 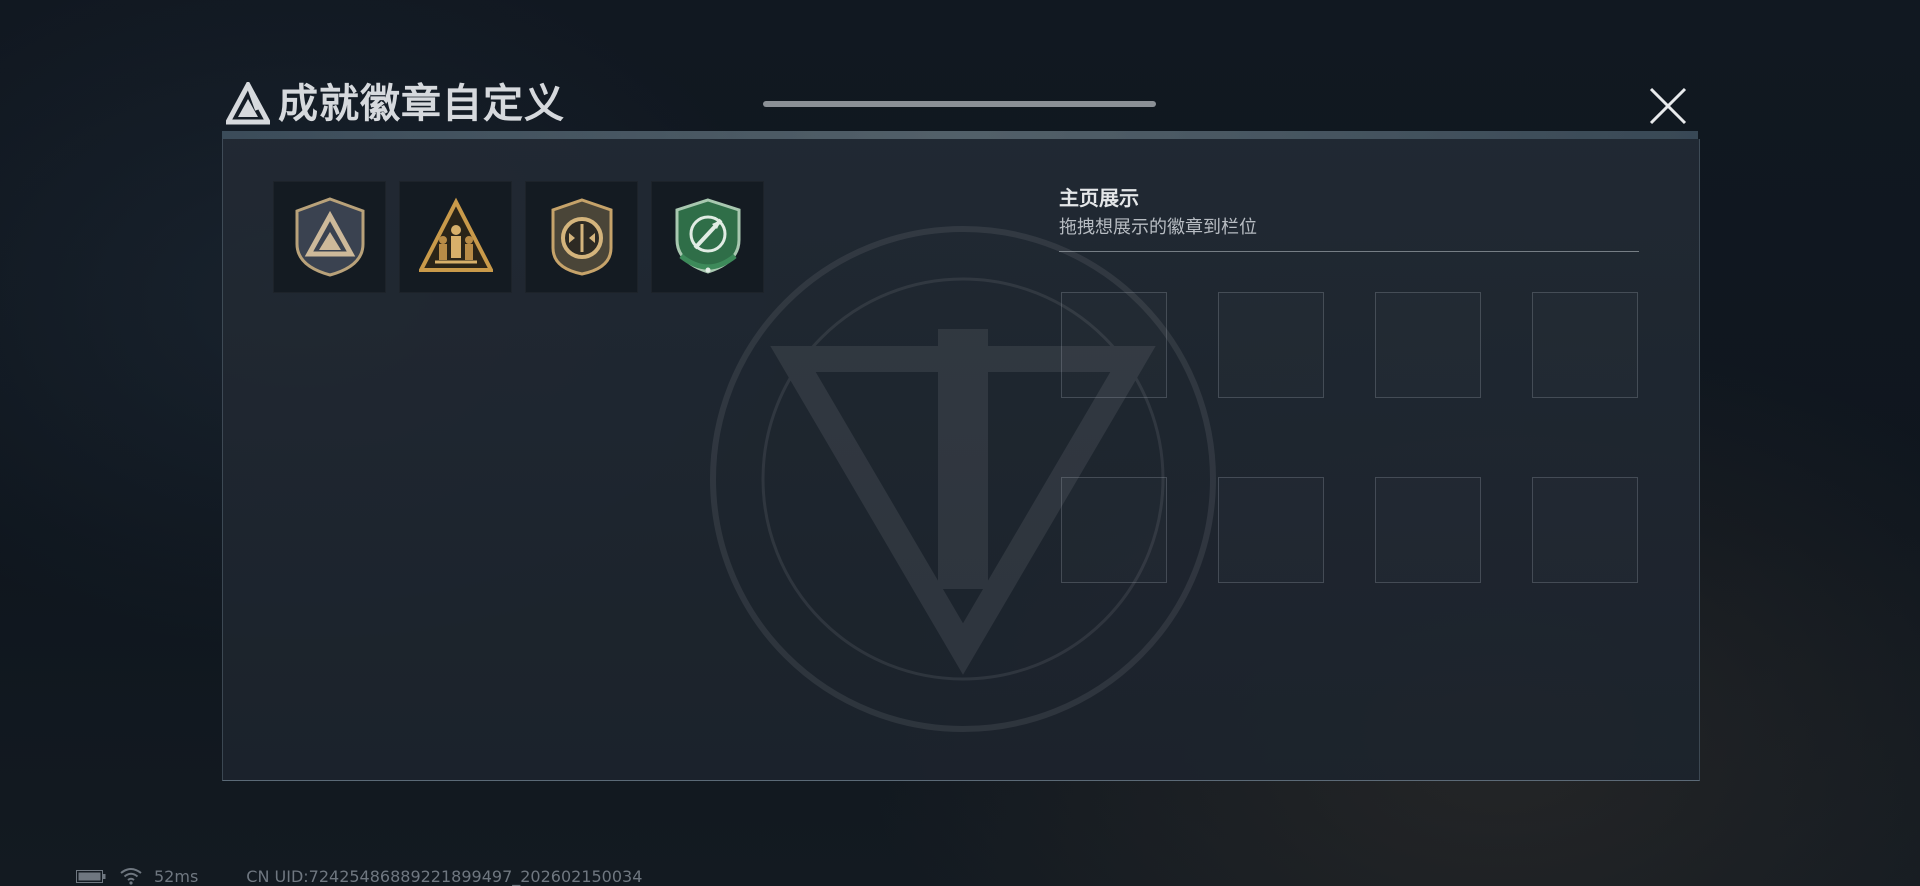 I want to click on green-crest-badge-icon, so click(x=707, y=236).